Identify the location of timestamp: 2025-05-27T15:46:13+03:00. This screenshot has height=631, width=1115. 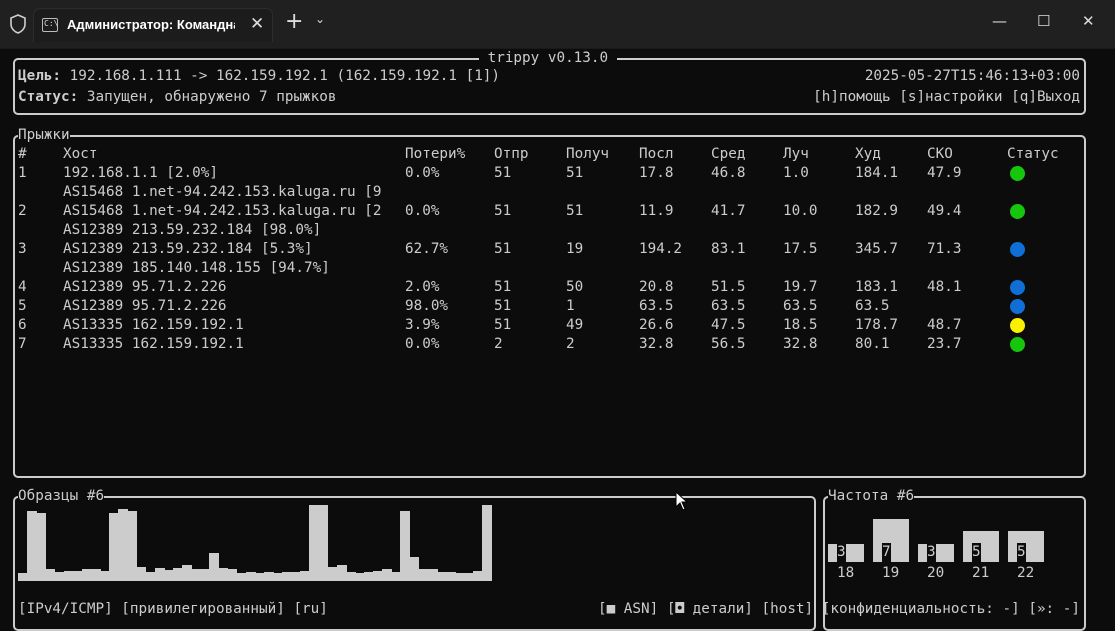
(972, 76).